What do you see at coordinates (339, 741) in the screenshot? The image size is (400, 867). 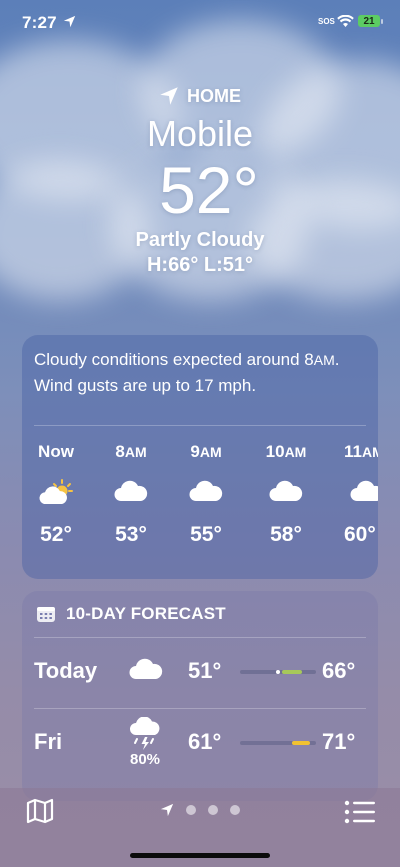 I see `high-temp: 71°` at bounding box center [339, 741].